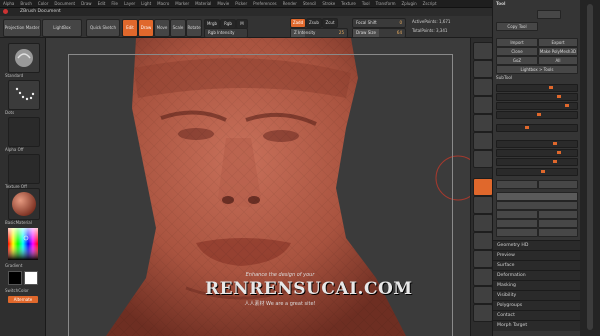 Image resolution: width=600 pixels, height=336 pixels. Describe the element at coordinates (517, 26) in the screenshot. I see `tray-row-0: Copy Tool` at that location.